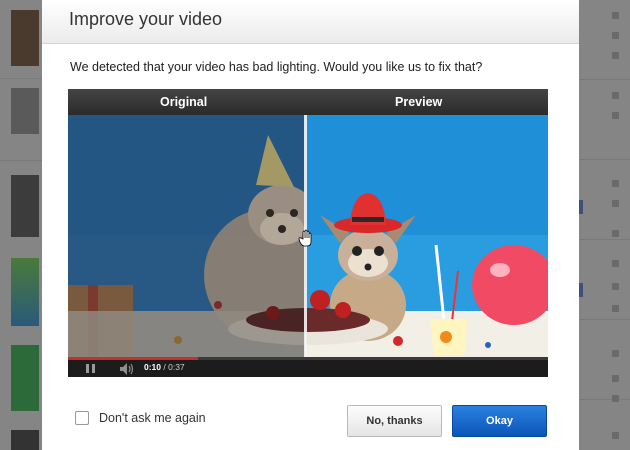  I want to click on dont-ask-checkbox, so click(82, 418).